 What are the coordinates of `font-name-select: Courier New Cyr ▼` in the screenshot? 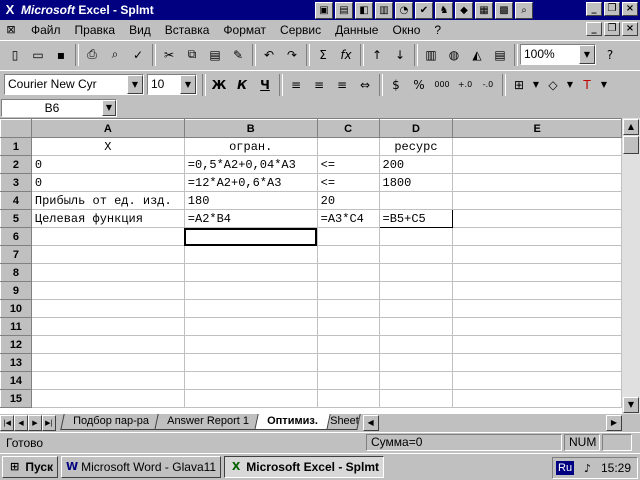 It's located at (74, 84).